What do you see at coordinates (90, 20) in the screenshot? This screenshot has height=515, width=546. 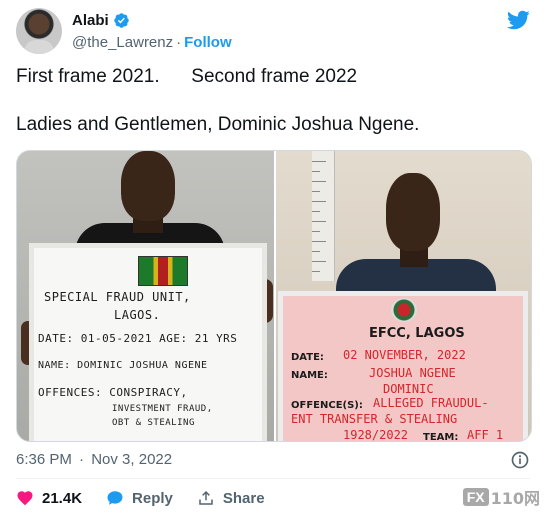 I see `author-name: Alabi` at bounding box center [90, 20].